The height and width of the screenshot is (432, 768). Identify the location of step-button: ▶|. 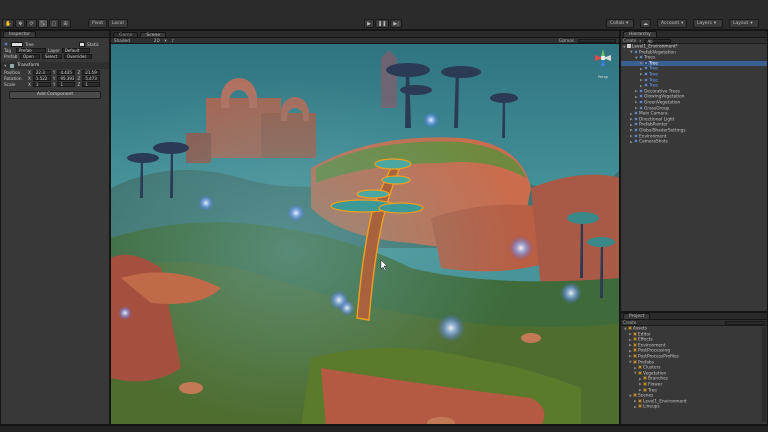
(396, 23).